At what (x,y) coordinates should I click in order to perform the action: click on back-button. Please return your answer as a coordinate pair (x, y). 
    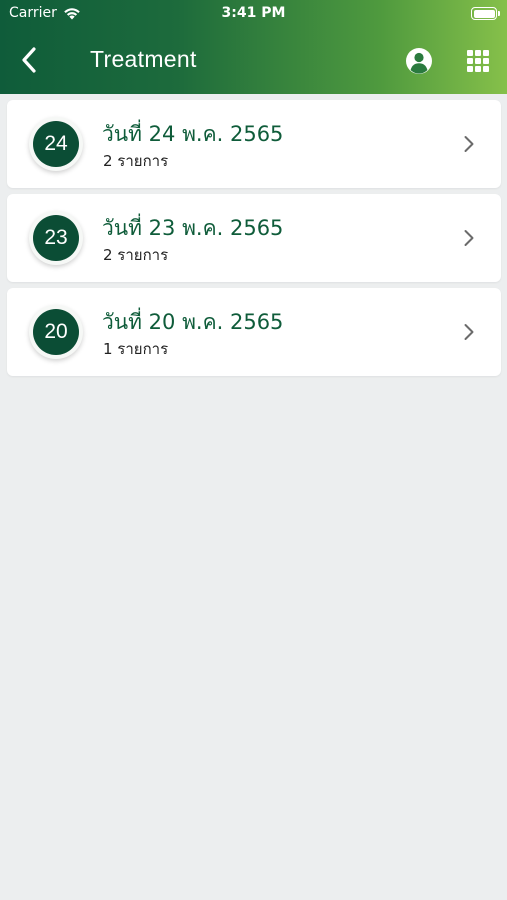
    Looking at the image, I should click on (29, 60).